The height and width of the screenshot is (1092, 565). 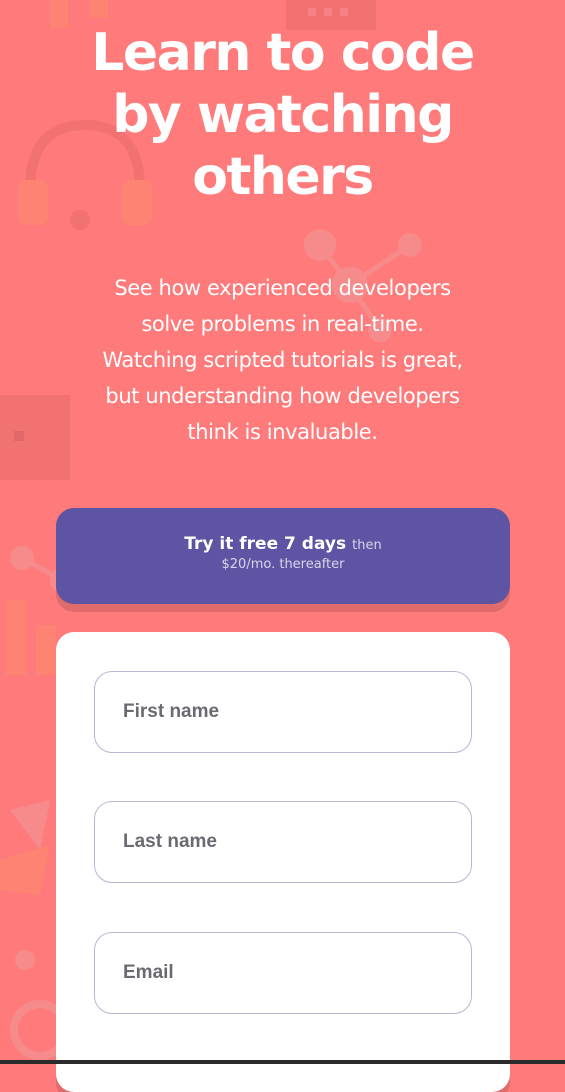 I want to click on hero-title-line: Learn to code, so click(x=283, y=53).